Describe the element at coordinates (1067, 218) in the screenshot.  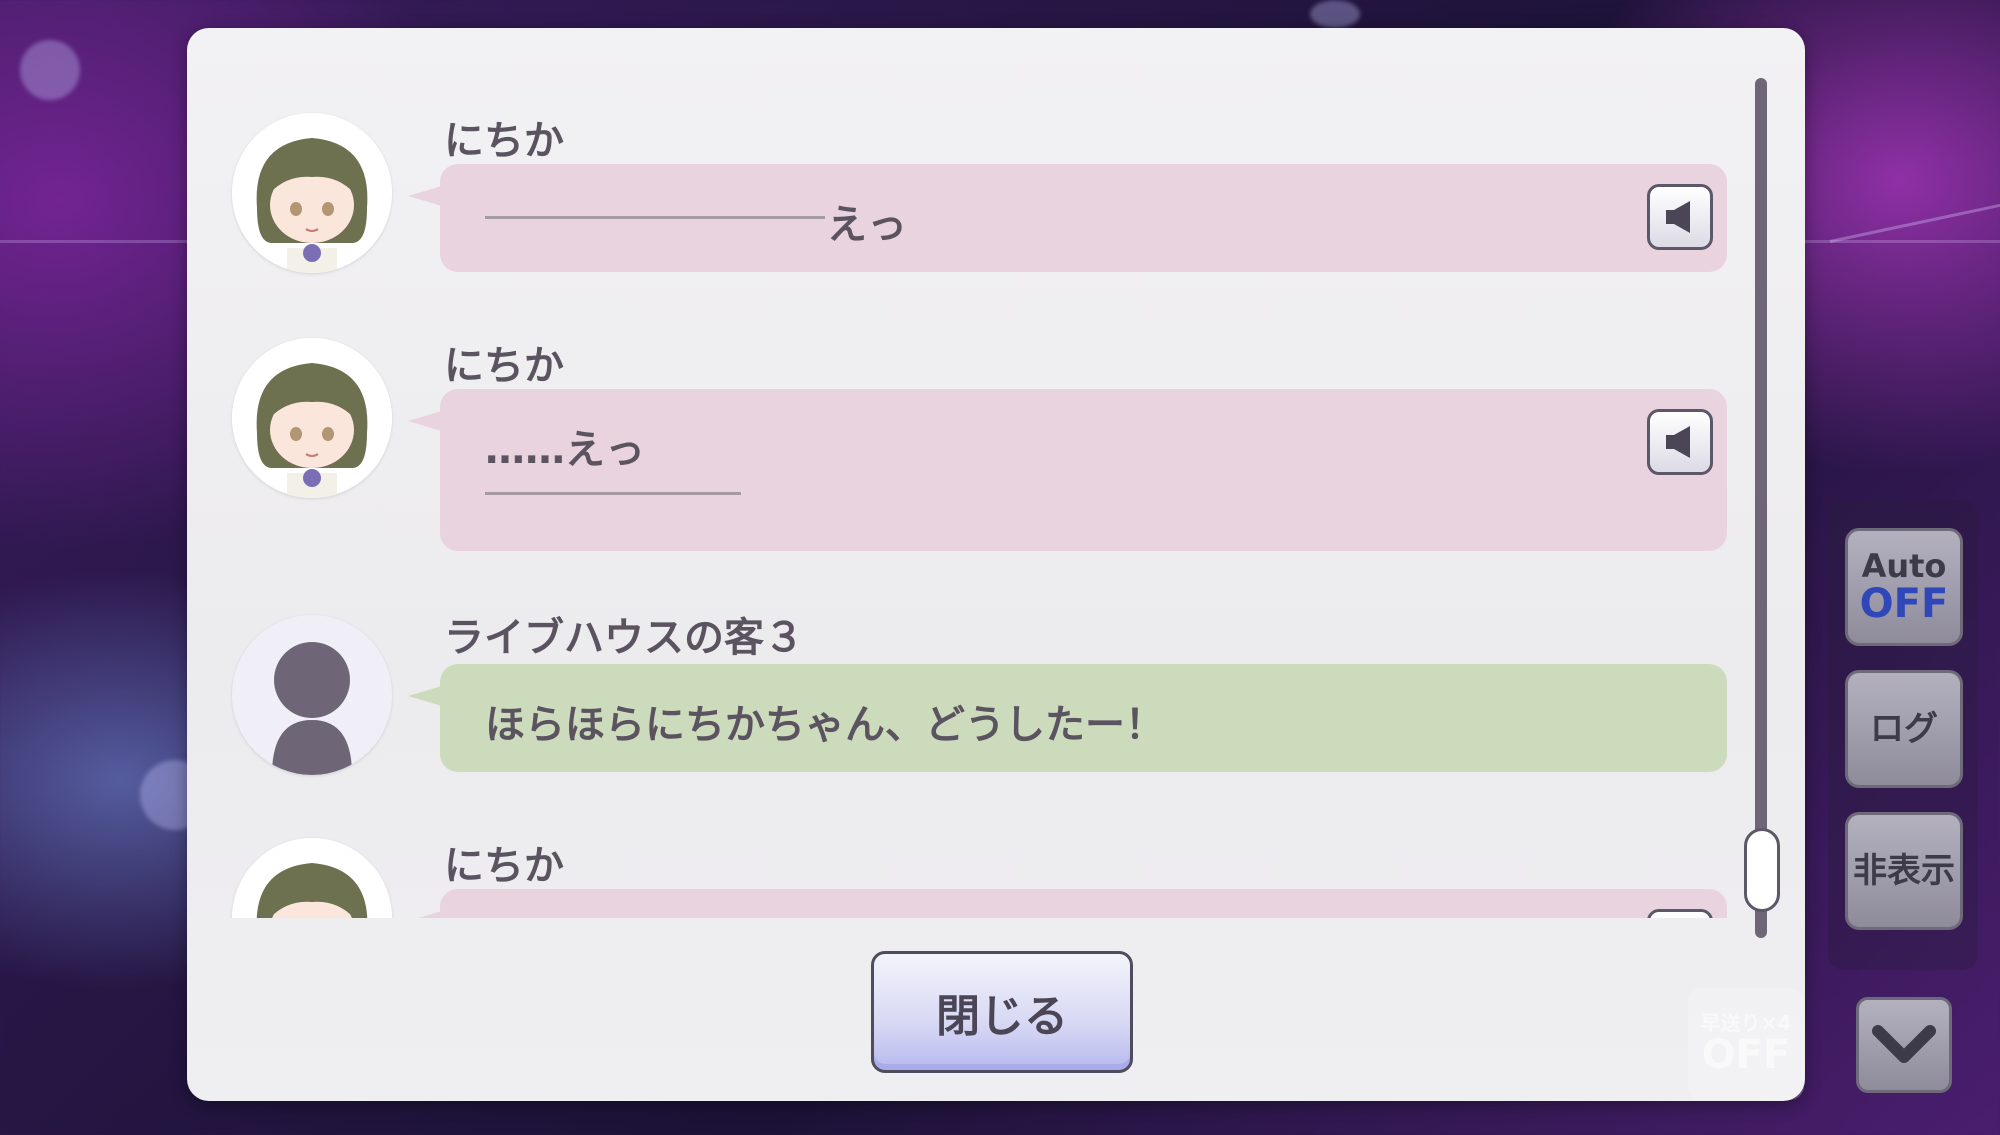
I see `dialogue-bubble: えっ` at that location.